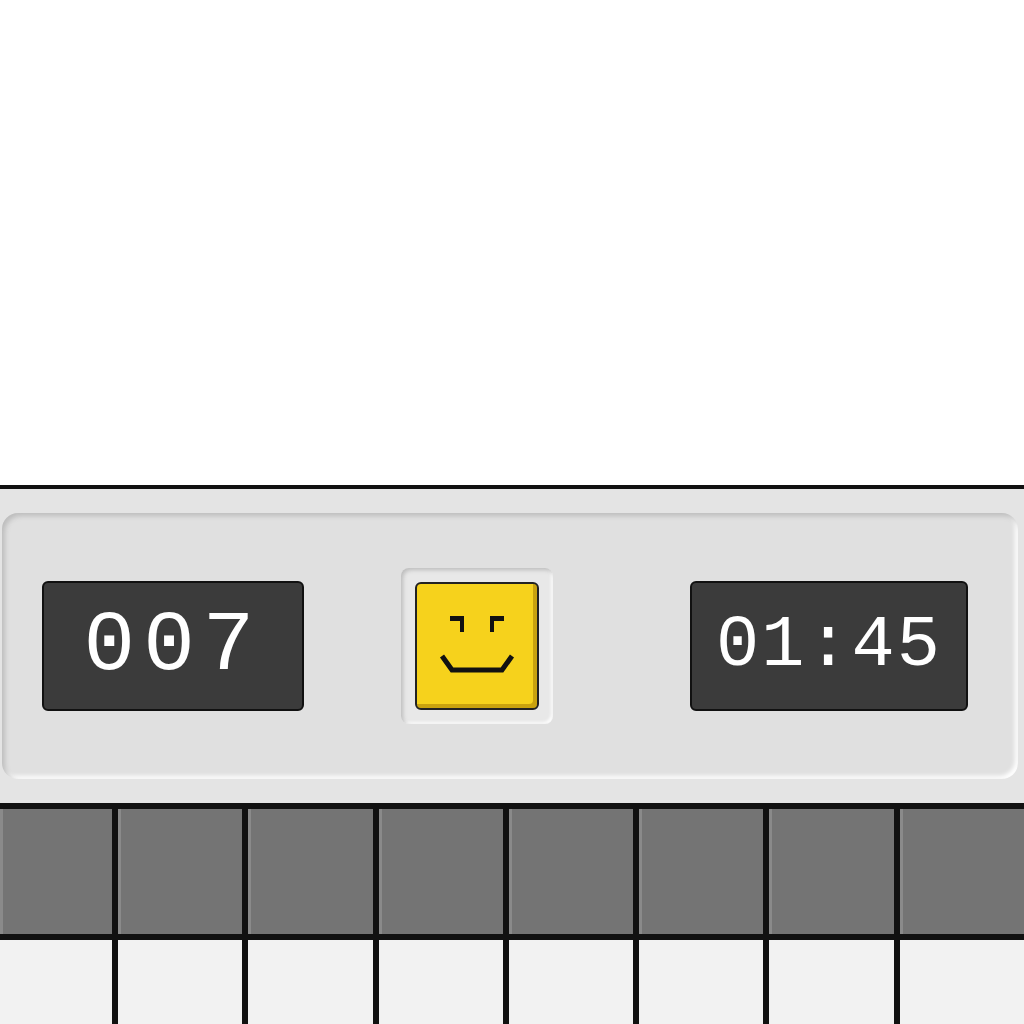  What do you see at coordinates (829, 646) in the screenshot?
I see `timer: 01:45` at bounding box center [829, 646].